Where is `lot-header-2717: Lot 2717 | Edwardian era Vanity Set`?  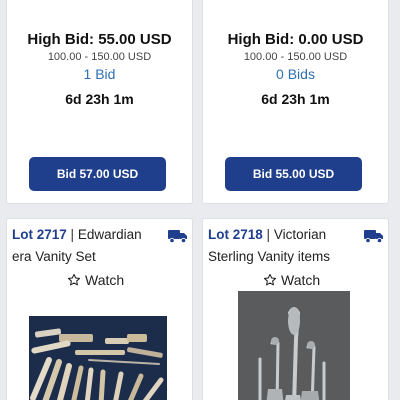 lot-header-2717: Lot 2717 | Edwardian era Vanity Set is located at coordinates (100, 249).